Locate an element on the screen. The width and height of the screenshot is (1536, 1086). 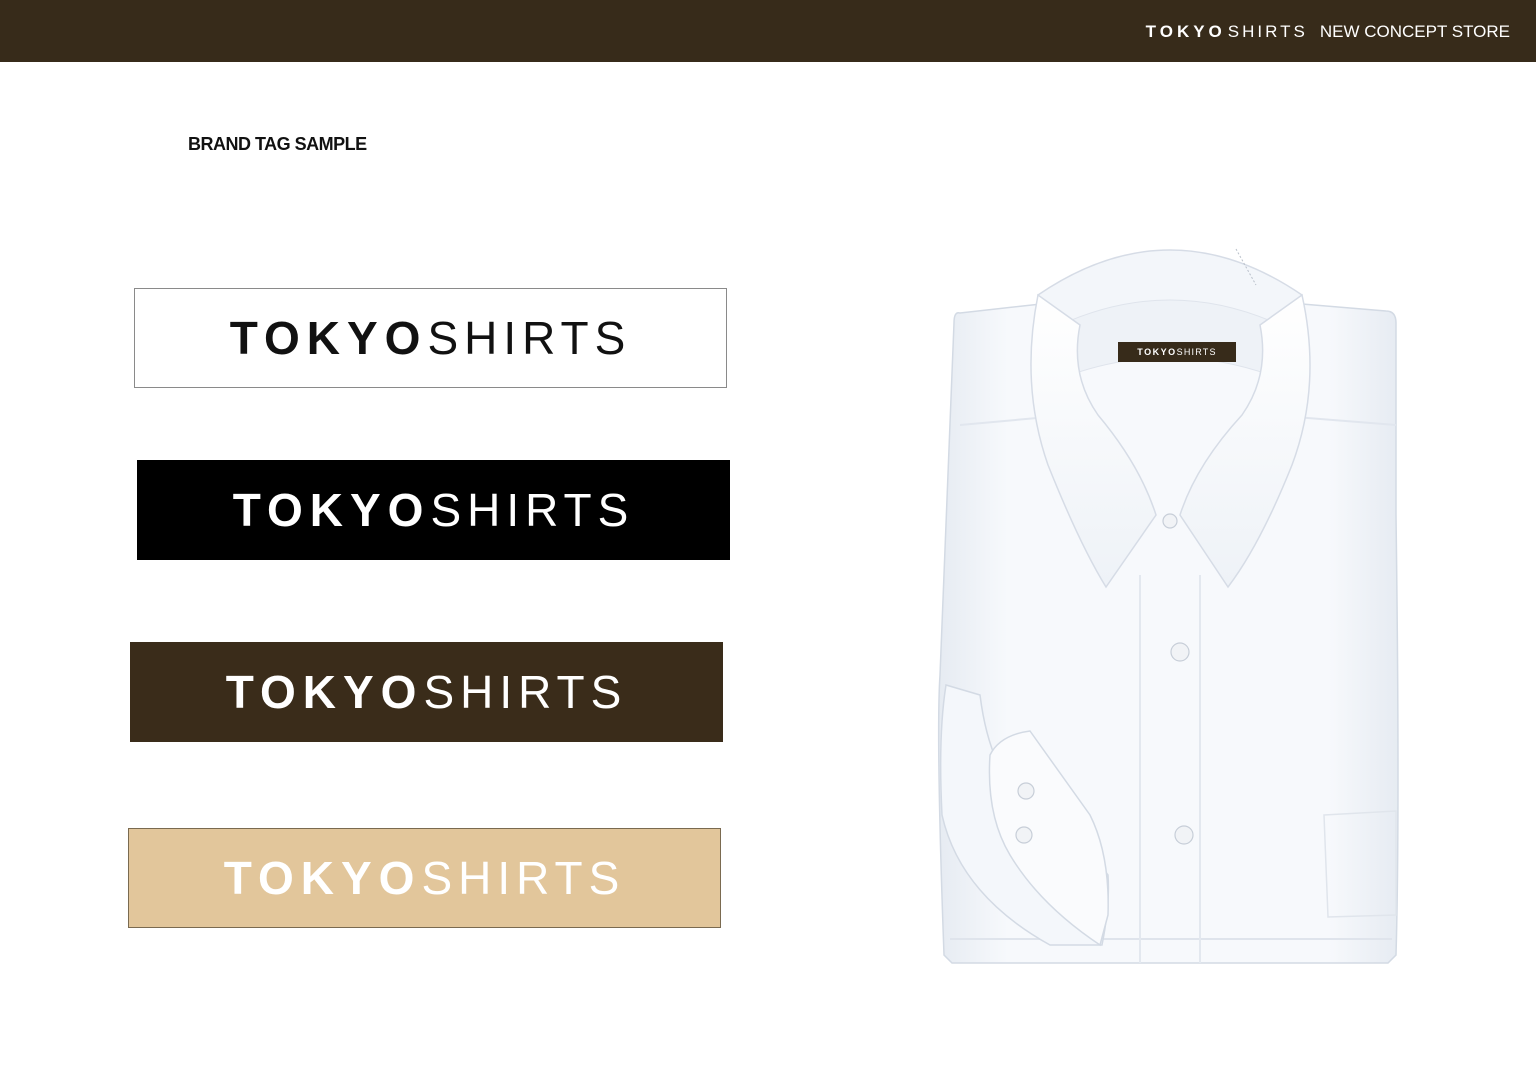
header-tagline: NEW CONCEPT STORE is located at coordinates (1414, 31).